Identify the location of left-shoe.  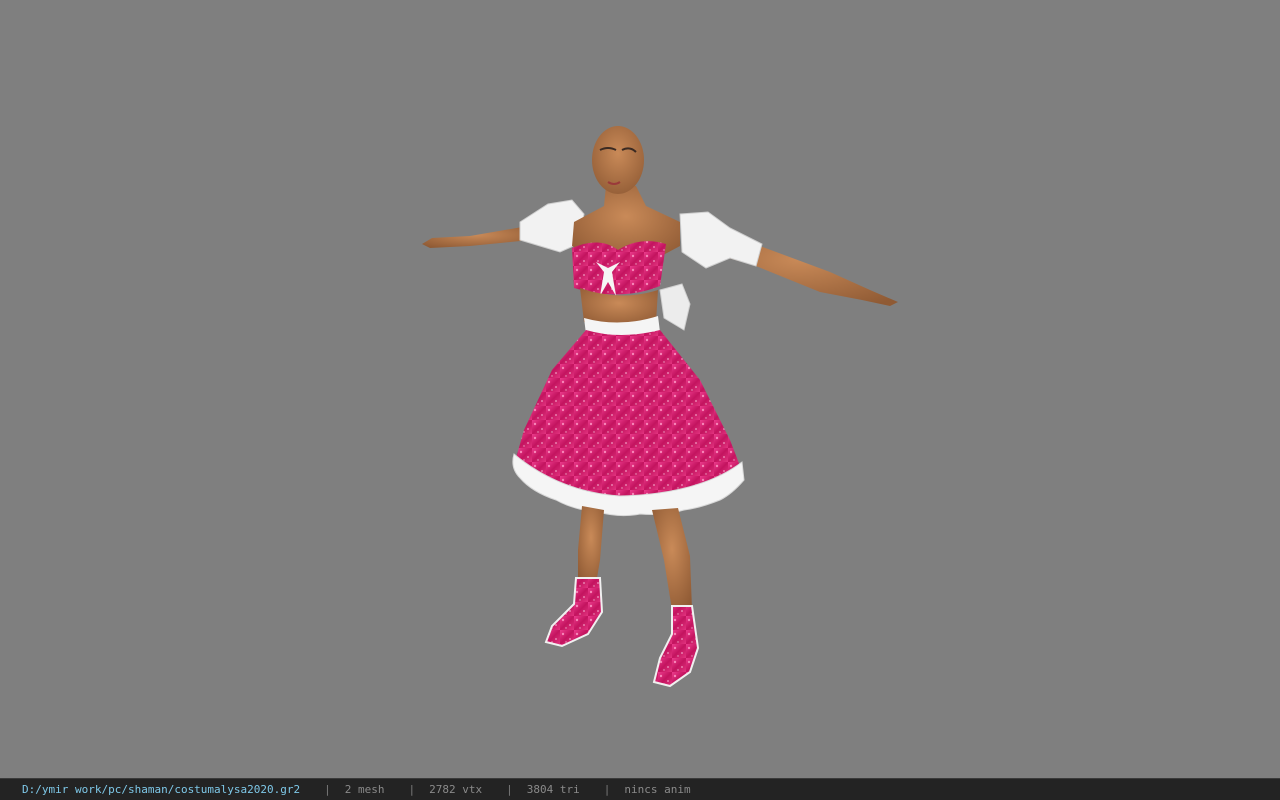
(574, 612).